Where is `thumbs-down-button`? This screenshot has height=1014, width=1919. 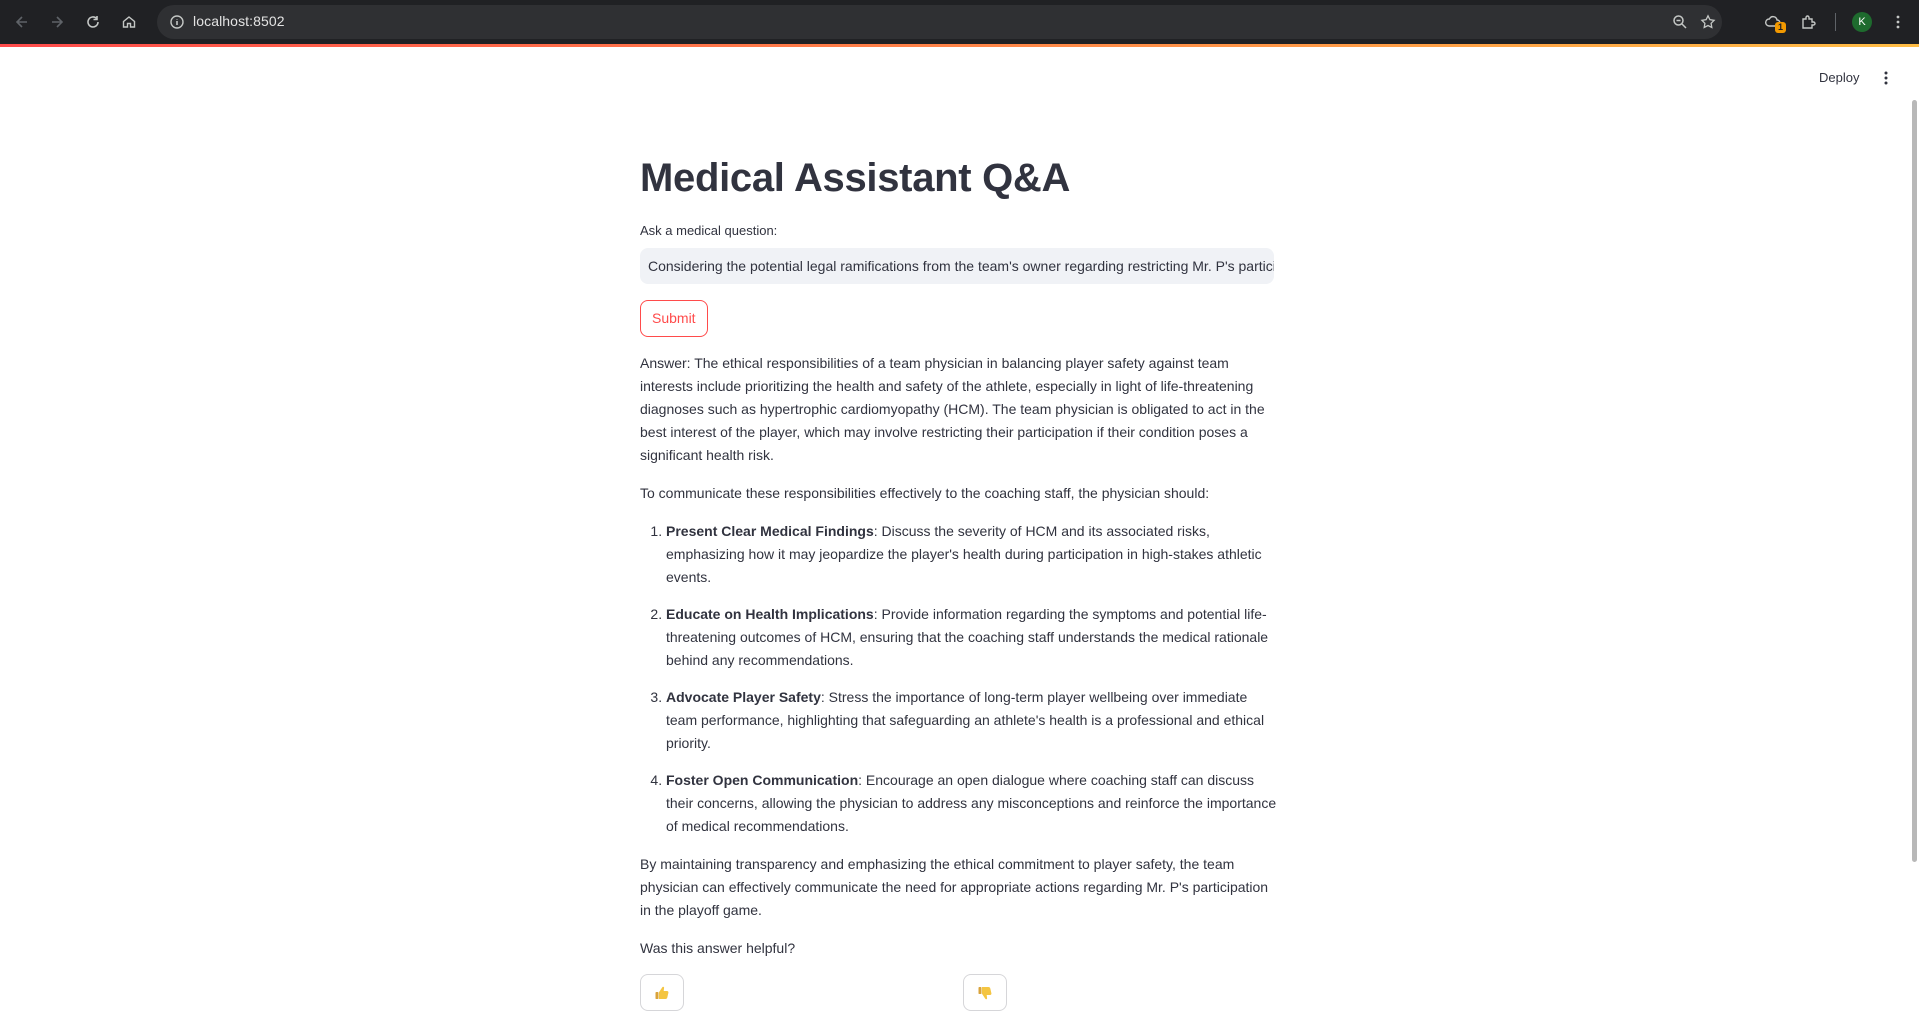 thumbs-down-button is located at coordinates (985, 992).